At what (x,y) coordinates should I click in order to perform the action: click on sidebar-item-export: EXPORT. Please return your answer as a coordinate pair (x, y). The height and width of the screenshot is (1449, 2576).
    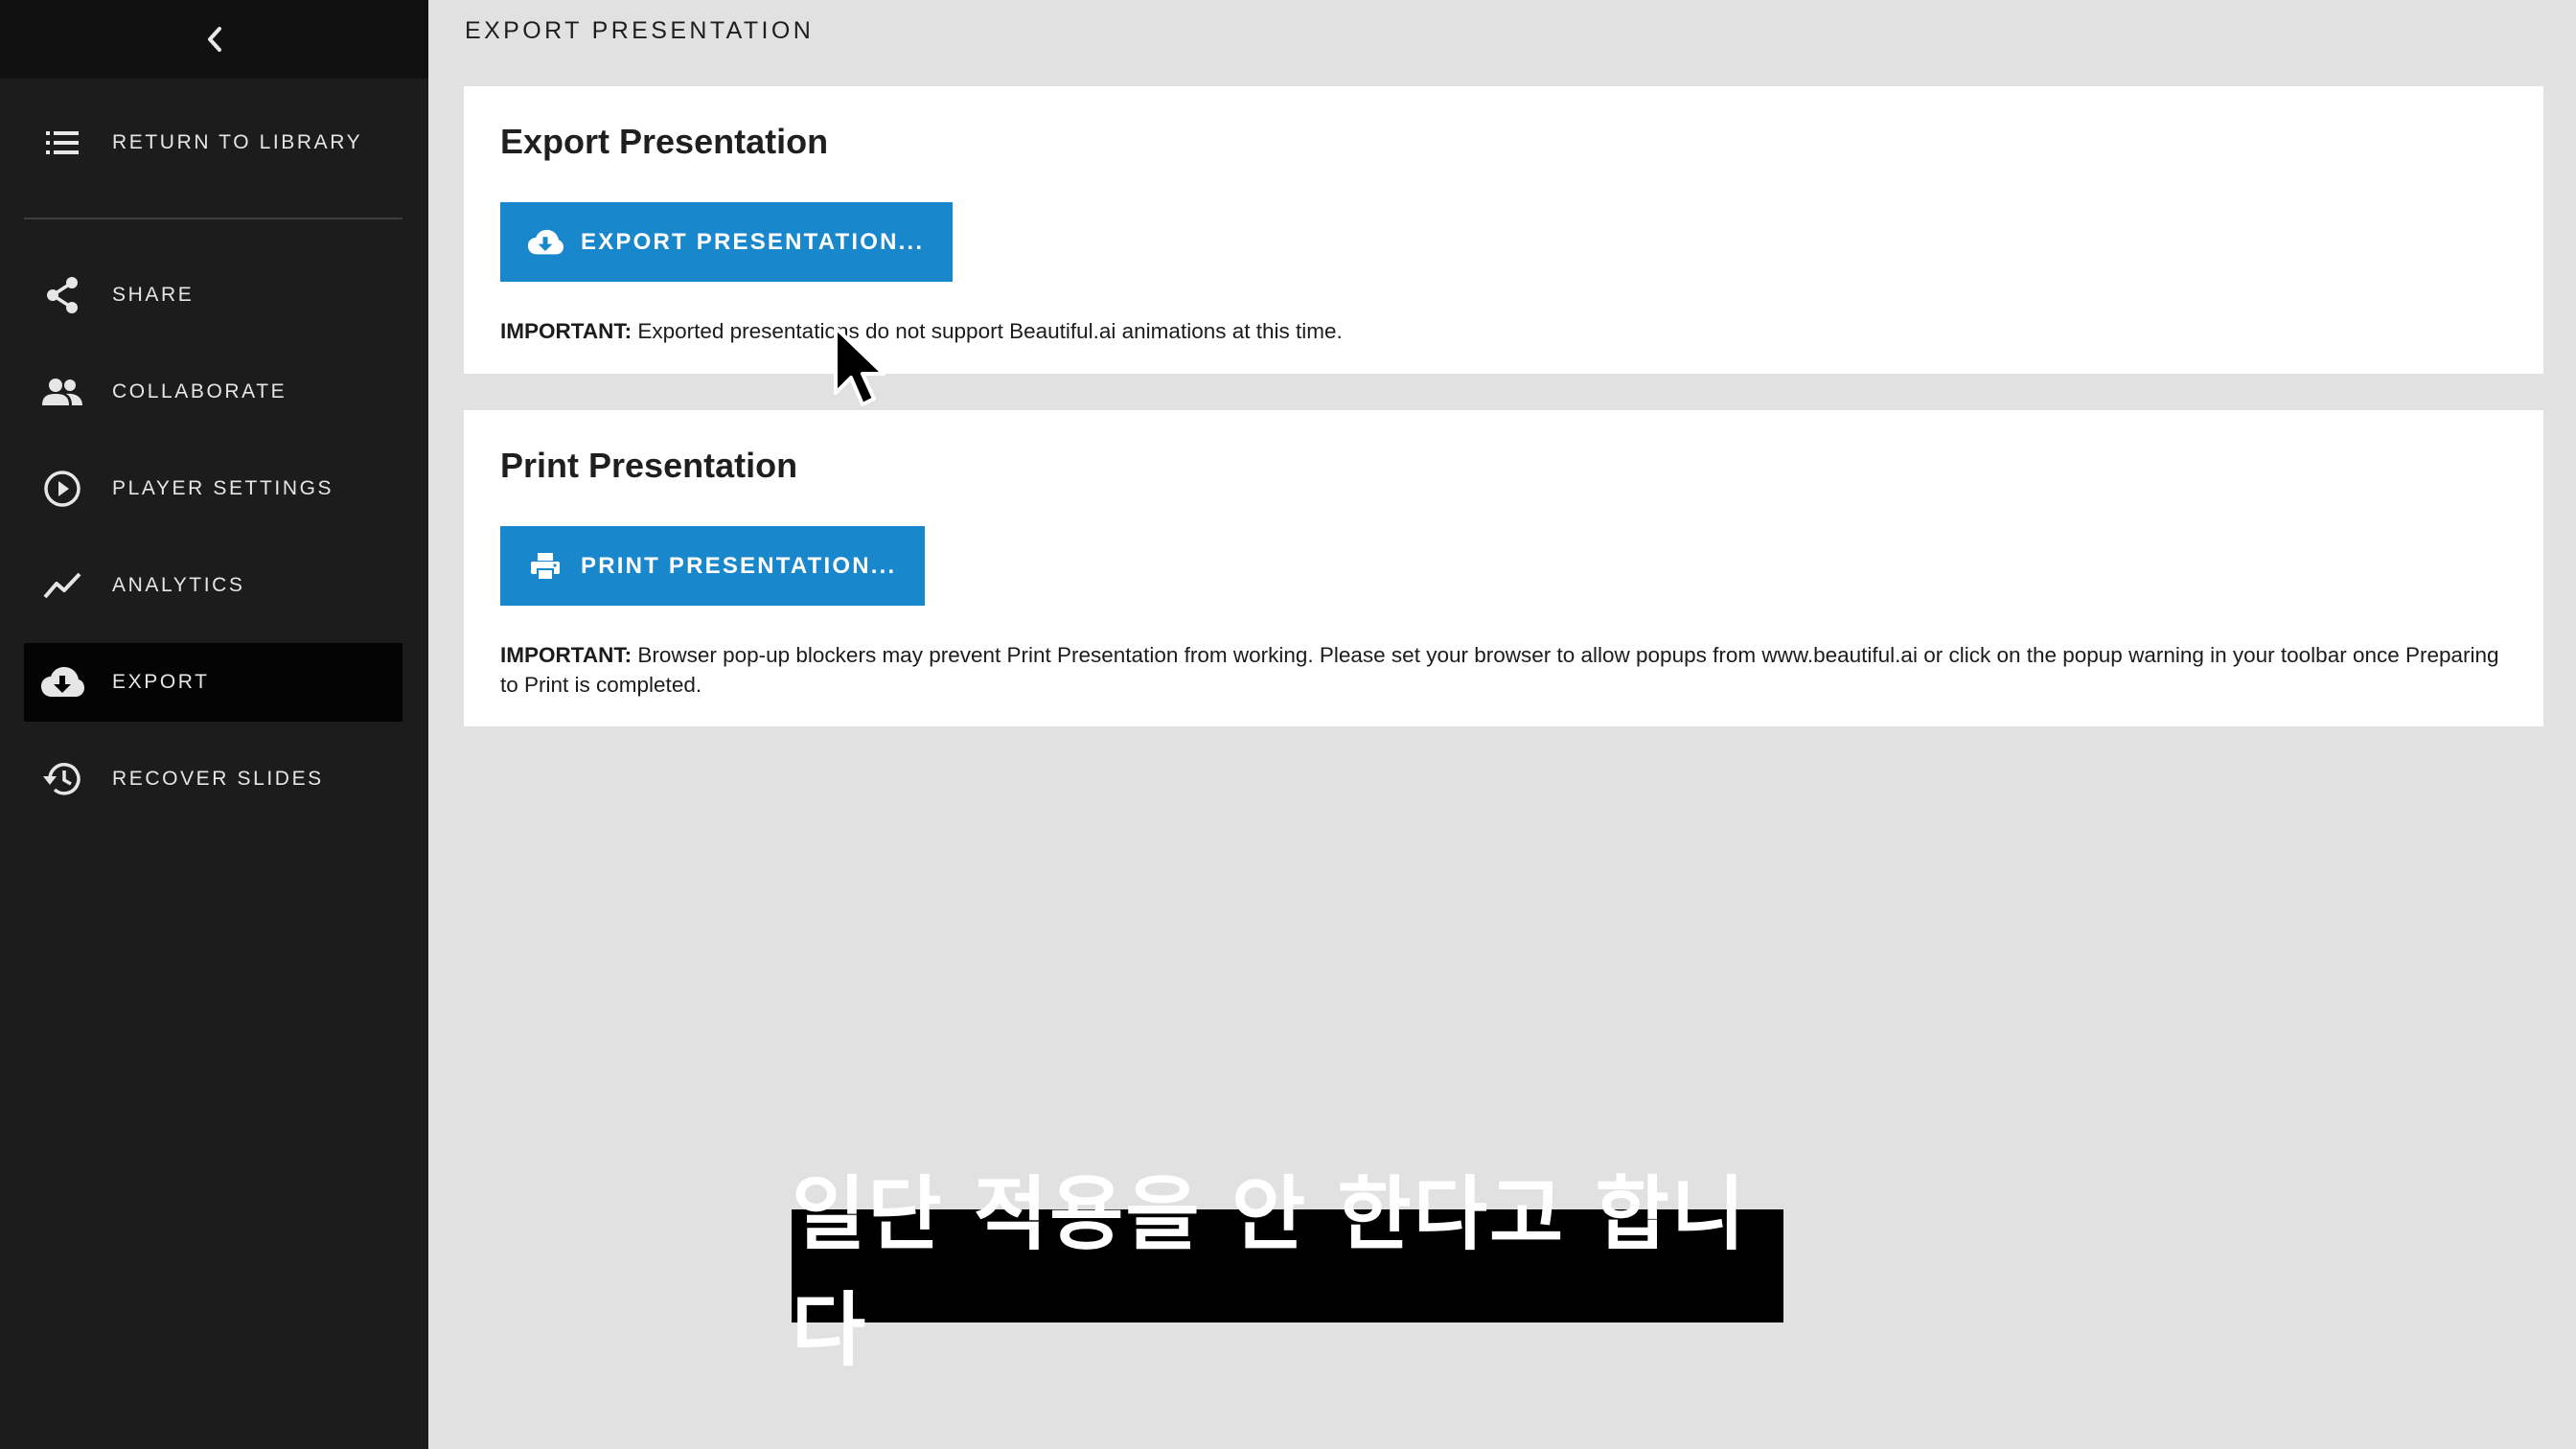
    Looking at the image, I should click on (213, 682).